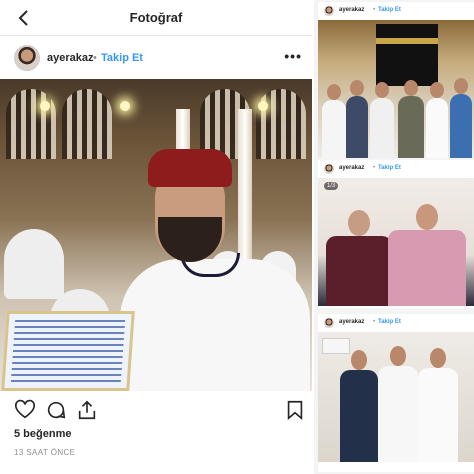  What do you see at coordinates (56, 410) in the screenshot?
I see `comment-icon` at bounding box center [56, 410].